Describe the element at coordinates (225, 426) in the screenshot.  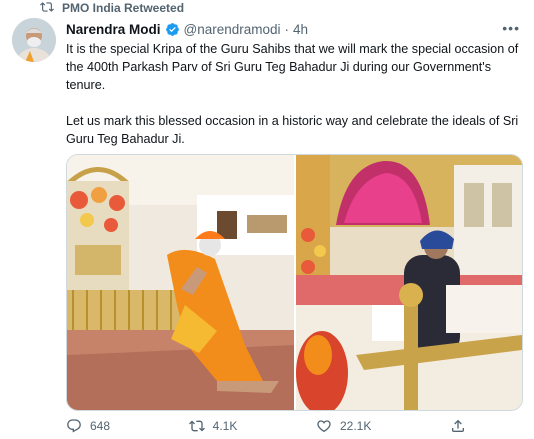
I see `retweet-count: 4.1K` at that location.